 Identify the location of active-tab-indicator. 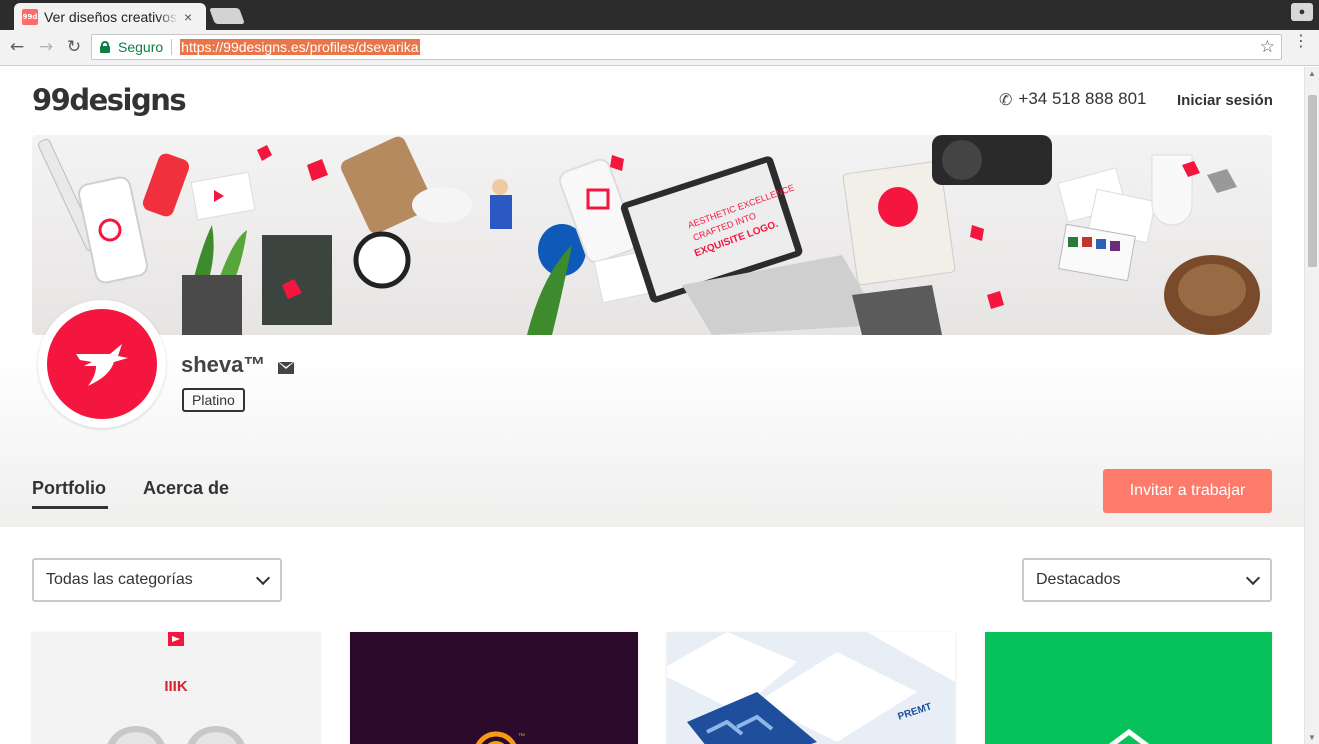
(70, 507).